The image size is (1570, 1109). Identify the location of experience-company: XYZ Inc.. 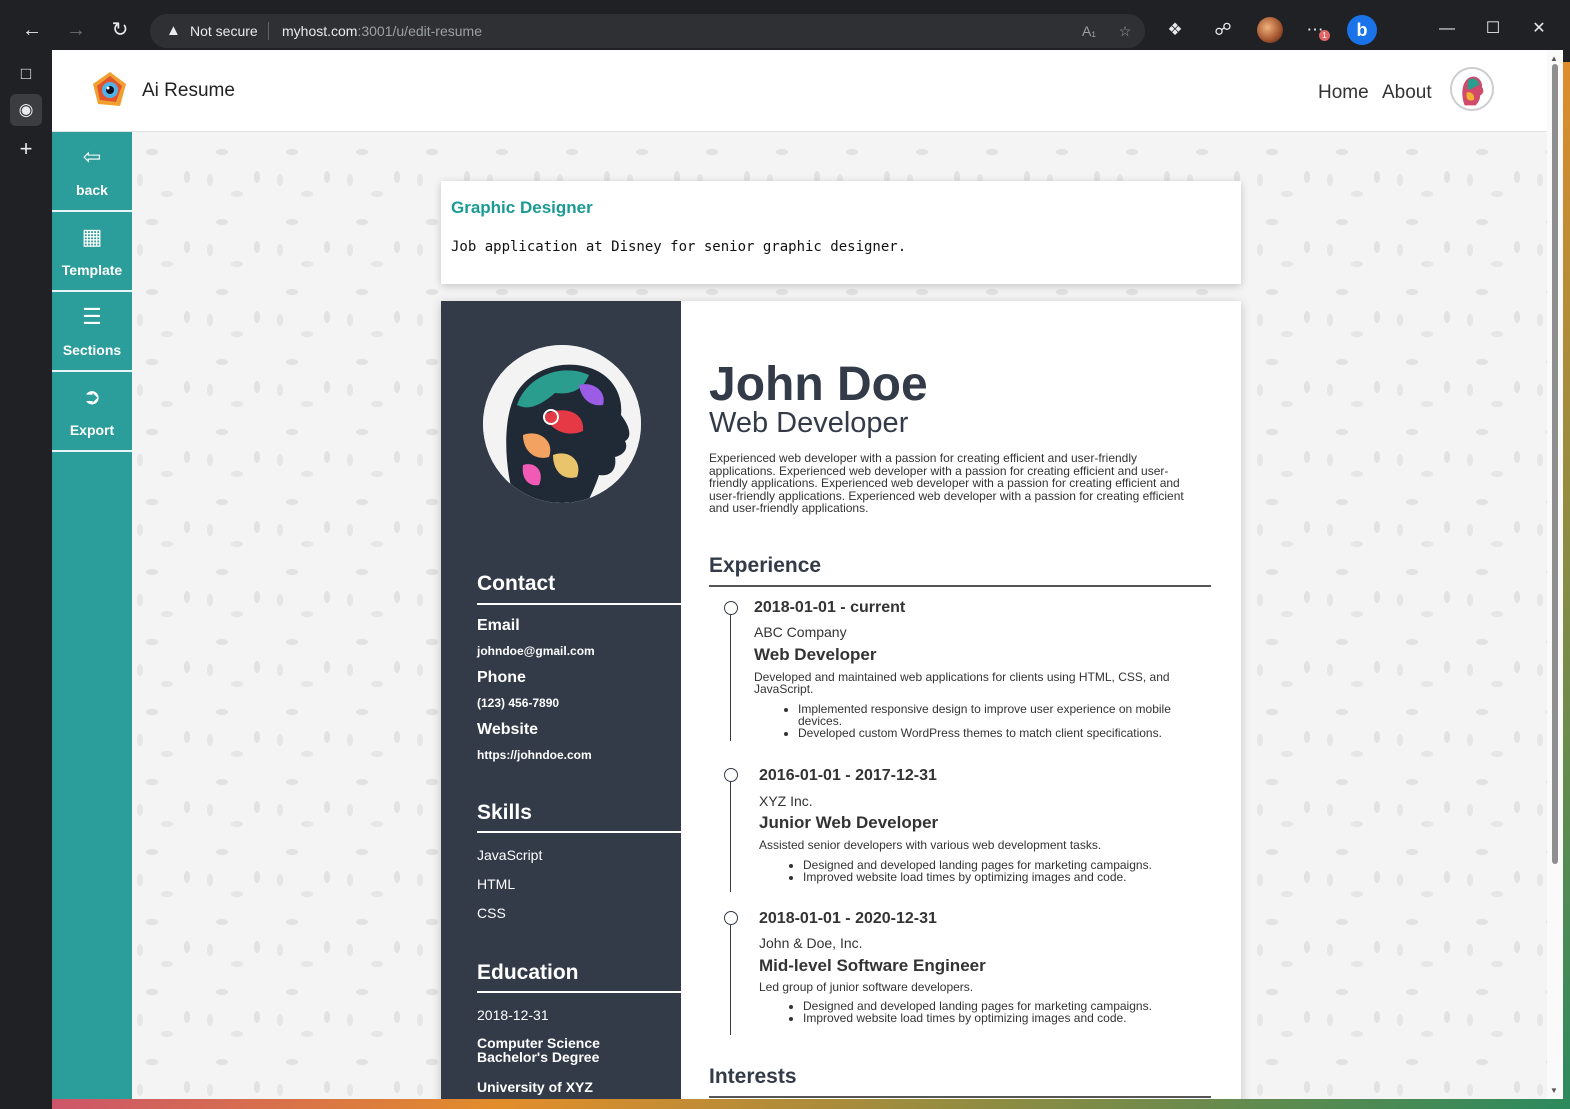
(786, 801).